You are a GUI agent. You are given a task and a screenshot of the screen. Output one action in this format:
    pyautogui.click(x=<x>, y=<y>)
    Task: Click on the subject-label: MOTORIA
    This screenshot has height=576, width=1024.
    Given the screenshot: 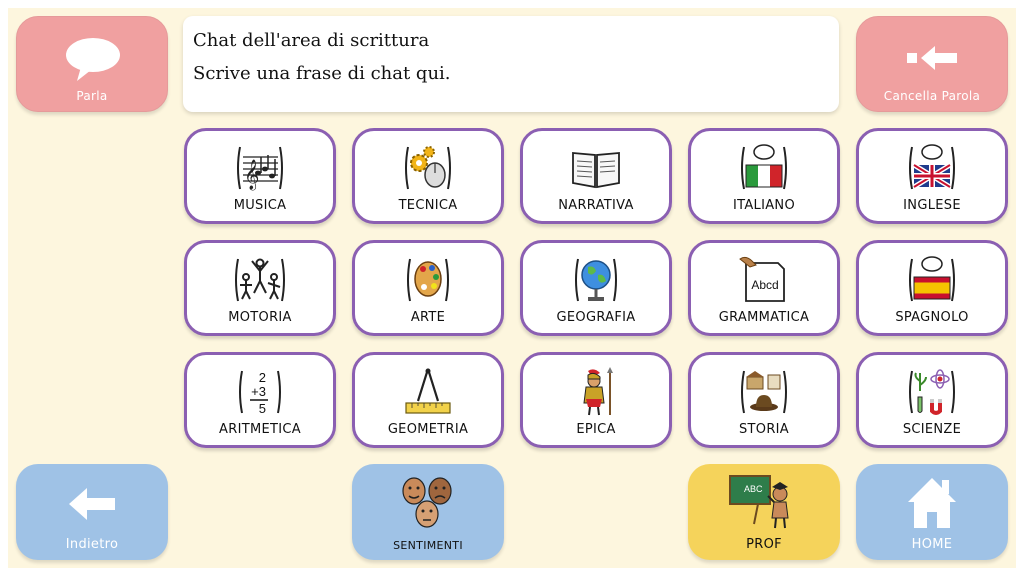 What is the action you would take?
    pyautogui.click(x=260, y=317)
    